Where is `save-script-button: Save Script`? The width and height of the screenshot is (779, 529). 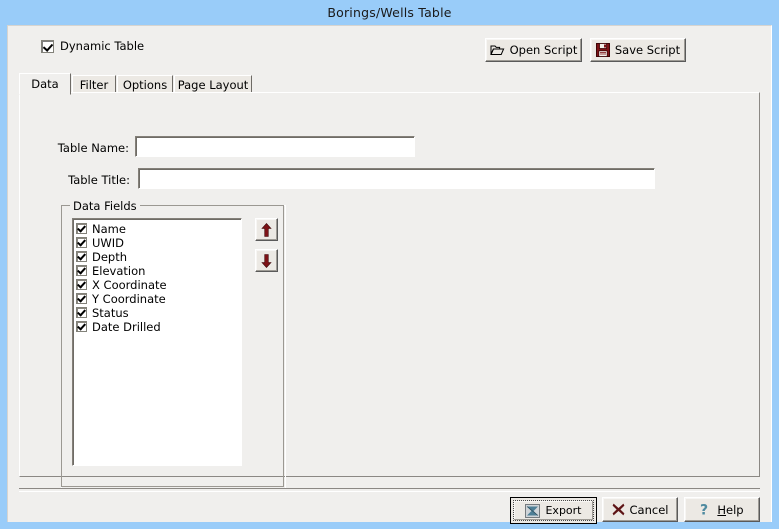
save-script-button: Save Script is located at coordinates (638, 50).